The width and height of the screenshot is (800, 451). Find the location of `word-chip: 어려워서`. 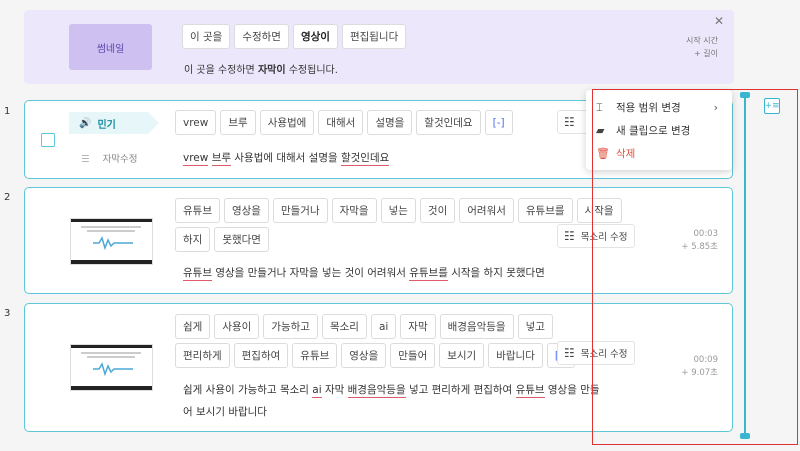

word-chip: 어려워서 is located at coordinates (486, 210).